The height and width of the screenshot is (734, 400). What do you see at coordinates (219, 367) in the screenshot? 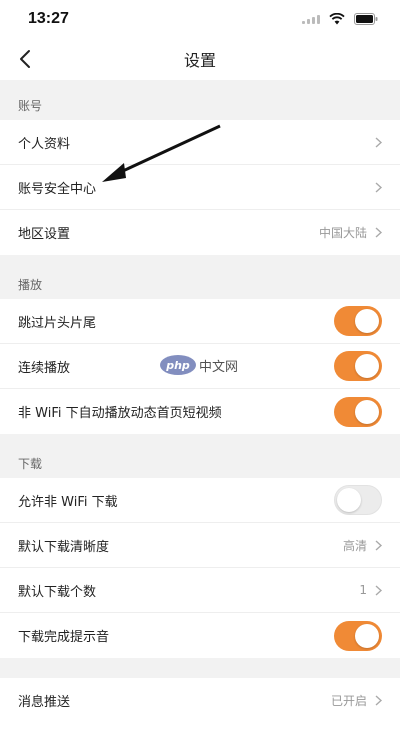
I see `watermark-text: 中文网` at bounding box center [219, 367].